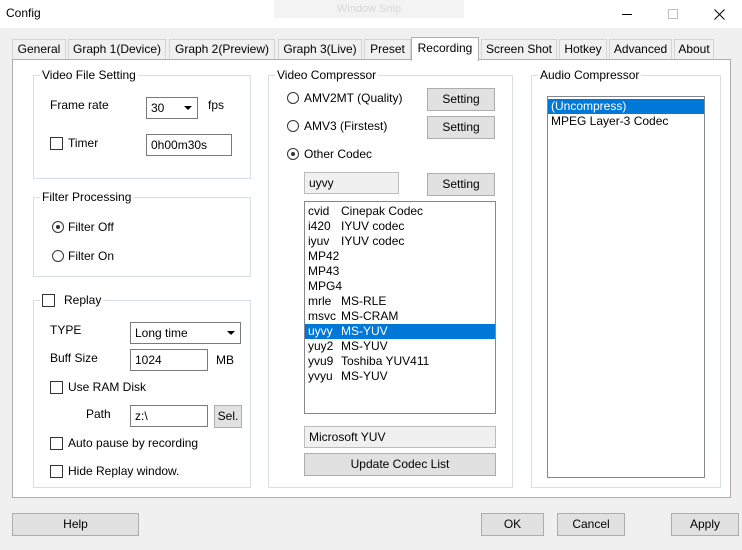 The width and height of the screenshot is (742, 550). I want to click on codec-list-item: MP42, so click(400, 256).